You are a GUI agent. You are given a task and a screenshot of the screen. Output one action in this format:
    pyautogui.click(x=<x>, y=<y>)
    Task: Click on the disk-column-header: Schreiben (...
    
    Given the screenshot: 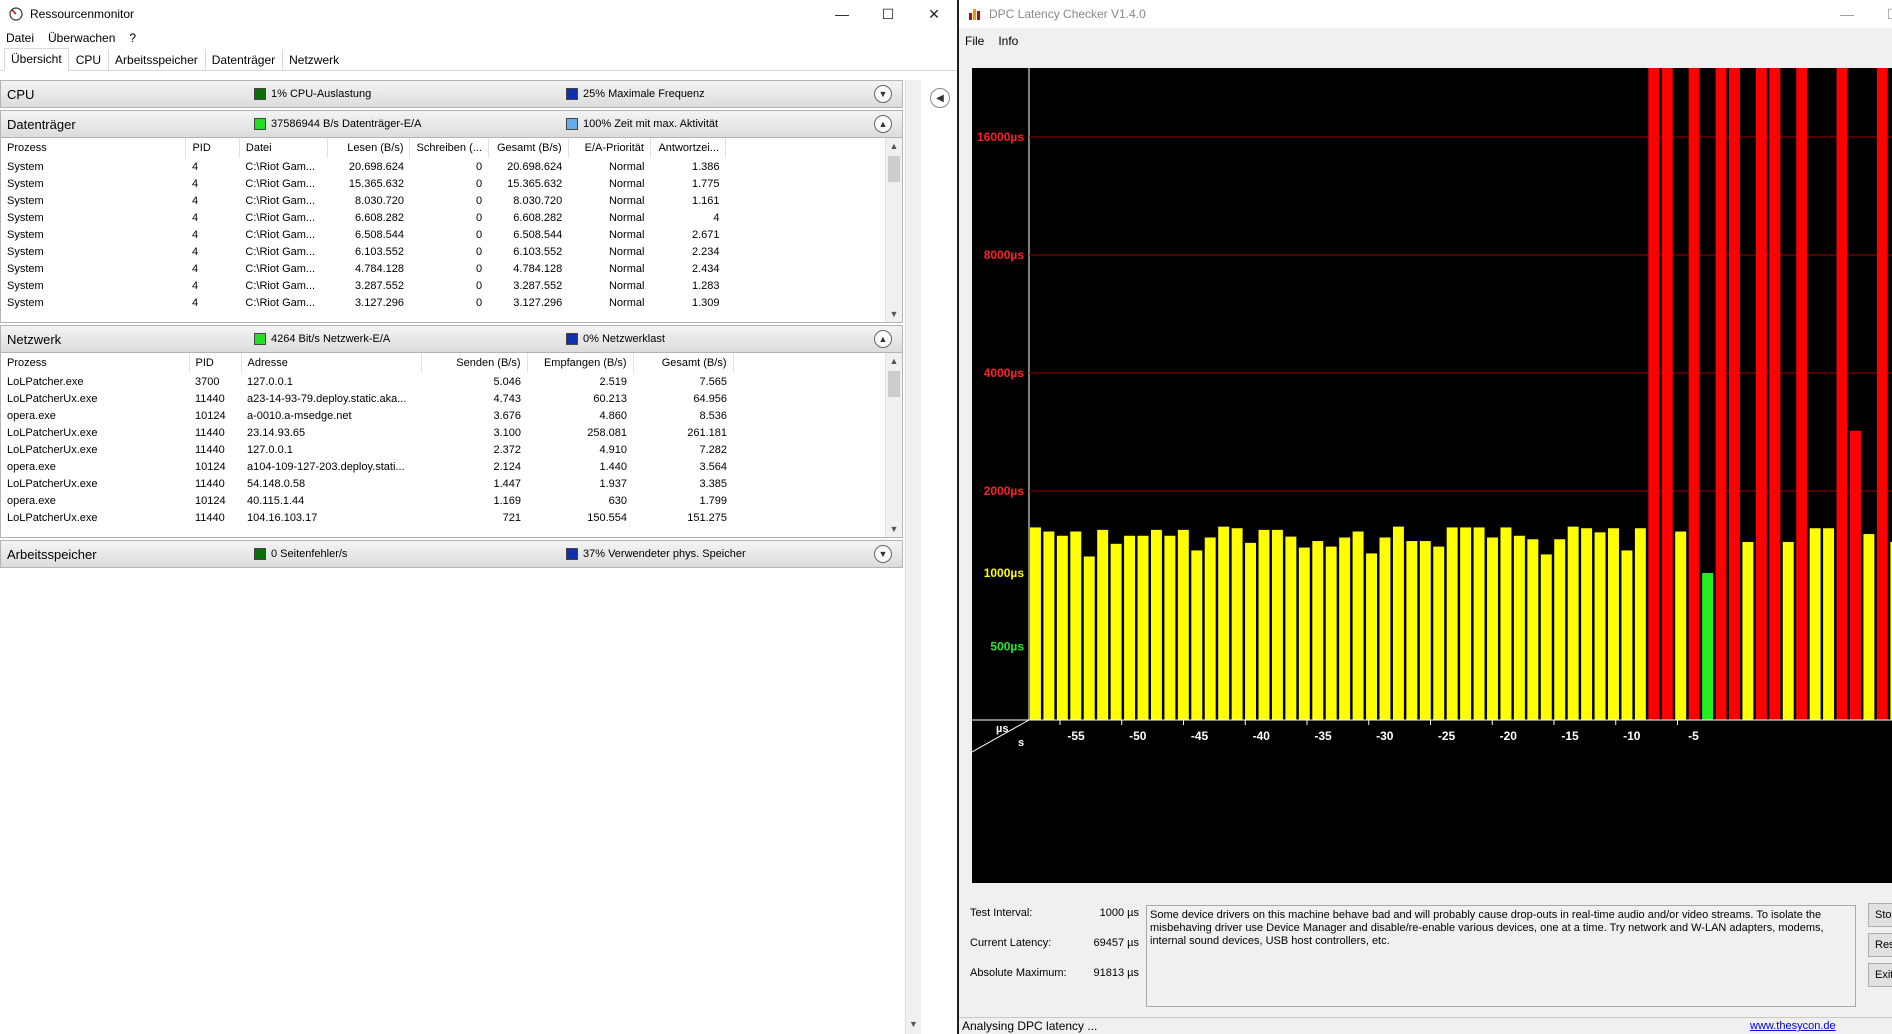 What is the action you would take?
    pyautogui.click(x=449, y=148)
    